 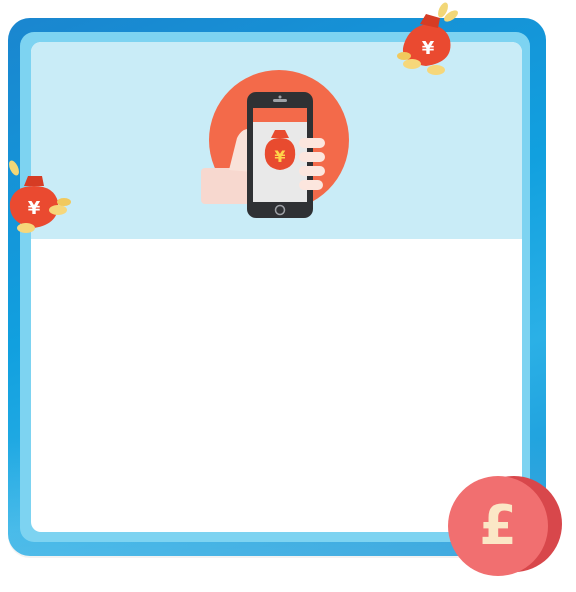 What do you see at coordinates (279, 156) in the screenshot?
I see `hero-currency-glyph: ¥` at bounding box center [279, 156].